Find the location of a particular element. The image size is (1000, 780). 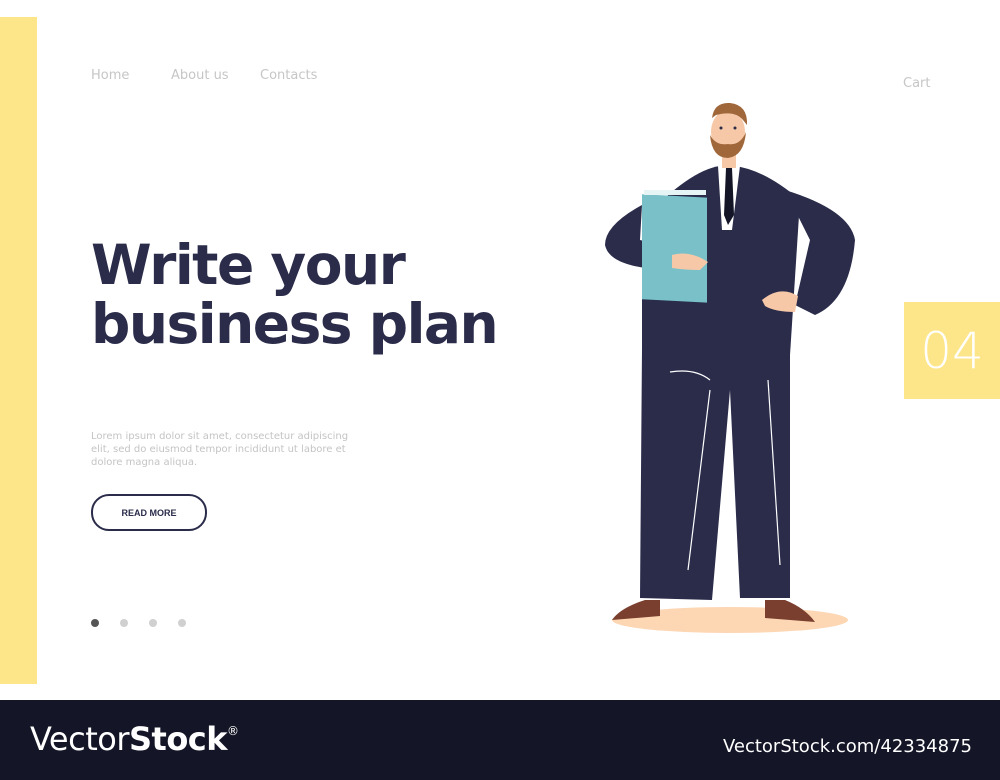

vectorstock-logo: VectorStock® is located at coordinates (134, 739).